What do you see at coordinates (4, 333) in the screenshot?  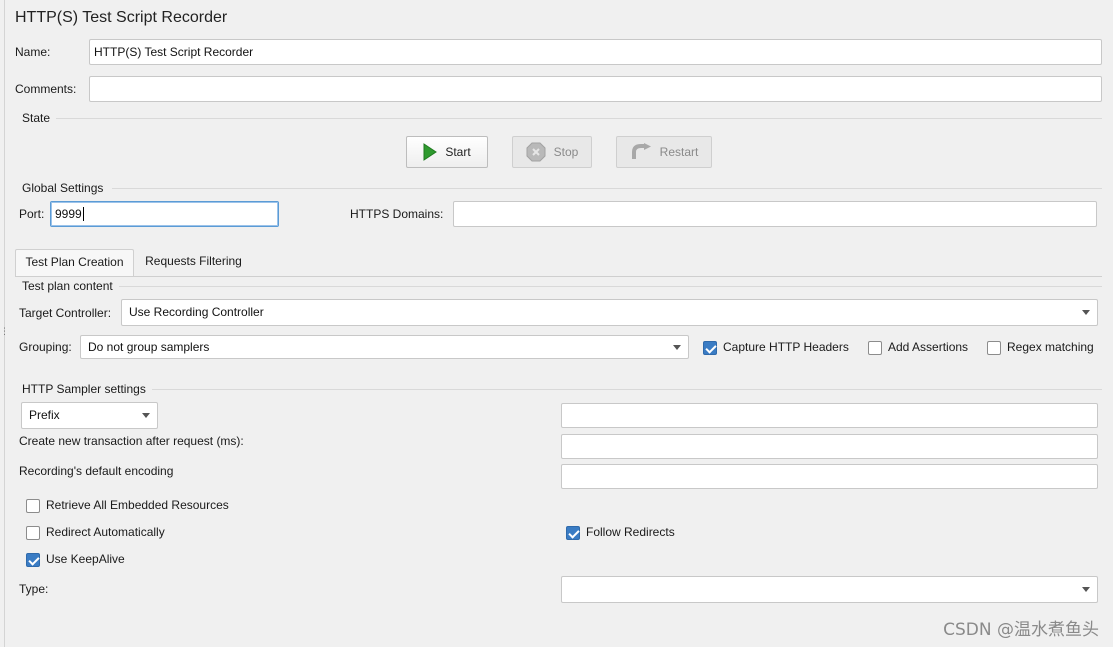 I see `splitter-handle: ⋮` at bounding box center [4, 333].